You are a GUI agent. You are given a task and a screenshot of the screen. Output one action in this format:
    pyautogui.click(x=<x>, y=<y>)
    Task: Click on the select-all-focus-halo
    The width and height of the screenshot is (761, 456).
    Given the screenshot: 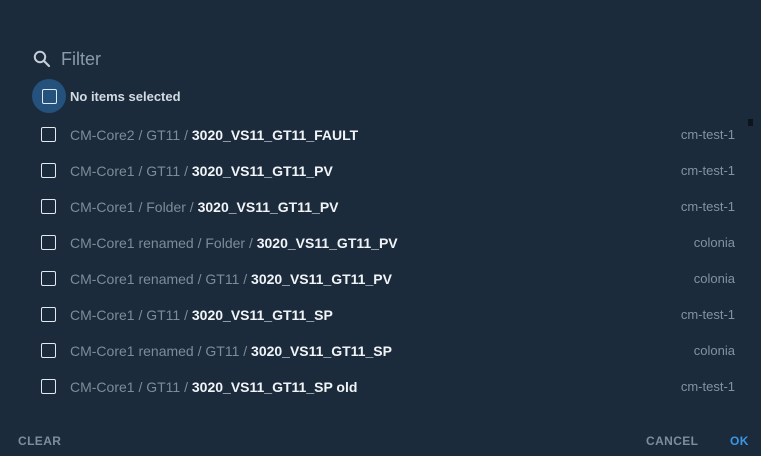 What is the action you would take?
    pyautogui.click(x=49, y=96)
    